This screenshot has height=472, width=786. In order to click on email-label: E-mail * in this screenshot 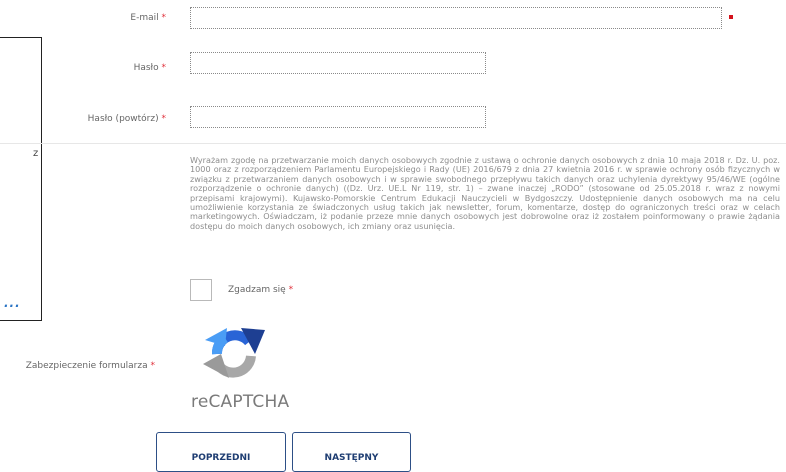, I will do `click(148, 18)`.